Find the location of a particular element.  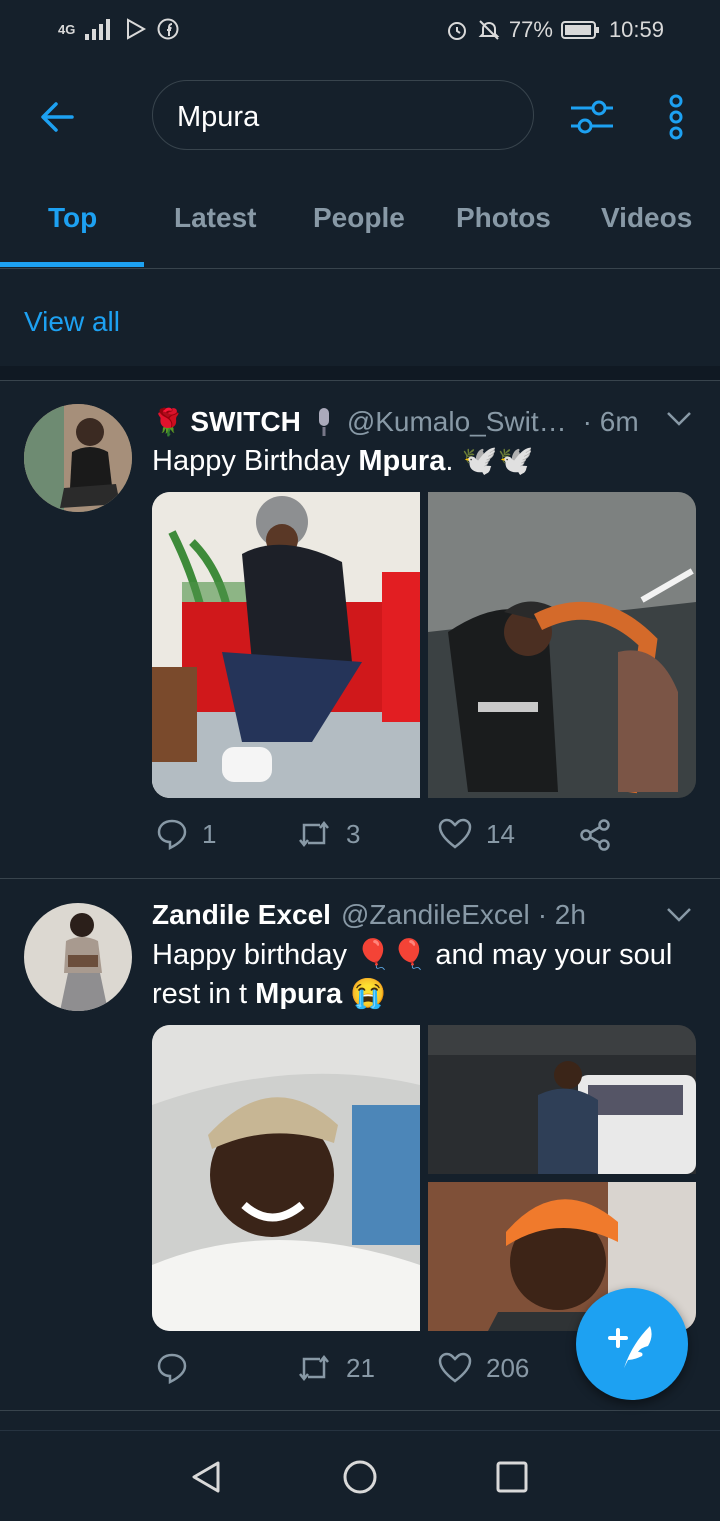

tweet-header: 🌹 SWITCH @Kumalo_Swit… · 6m is located at coordinates (395, 422).